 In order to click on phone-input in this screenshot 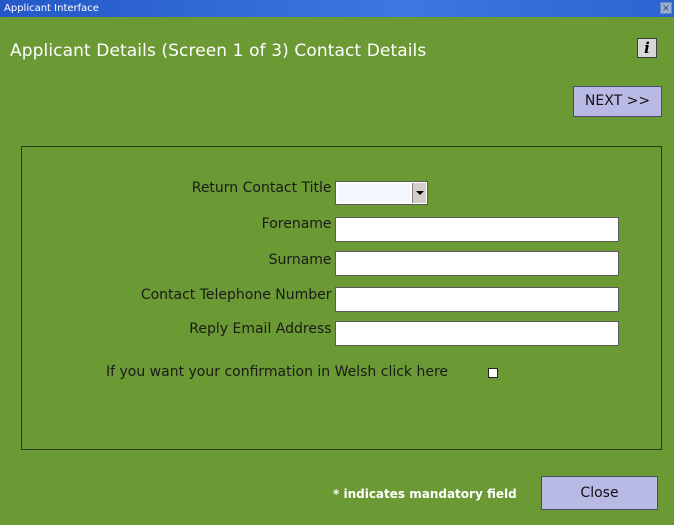, I will do `click(477, 299)`.